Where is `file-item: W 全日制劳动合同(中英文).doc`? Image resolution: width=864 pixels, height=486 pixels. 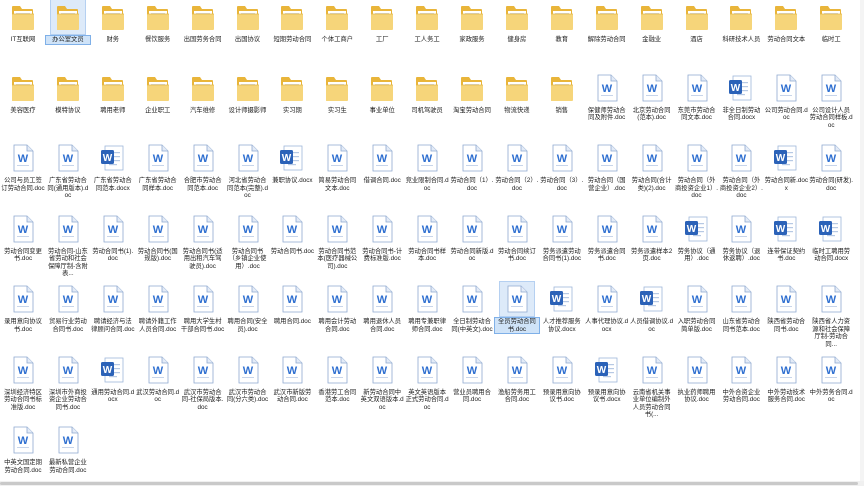 file-item: W 全日制劳动合同(中英文).doc is located at coordinates (472, 307).